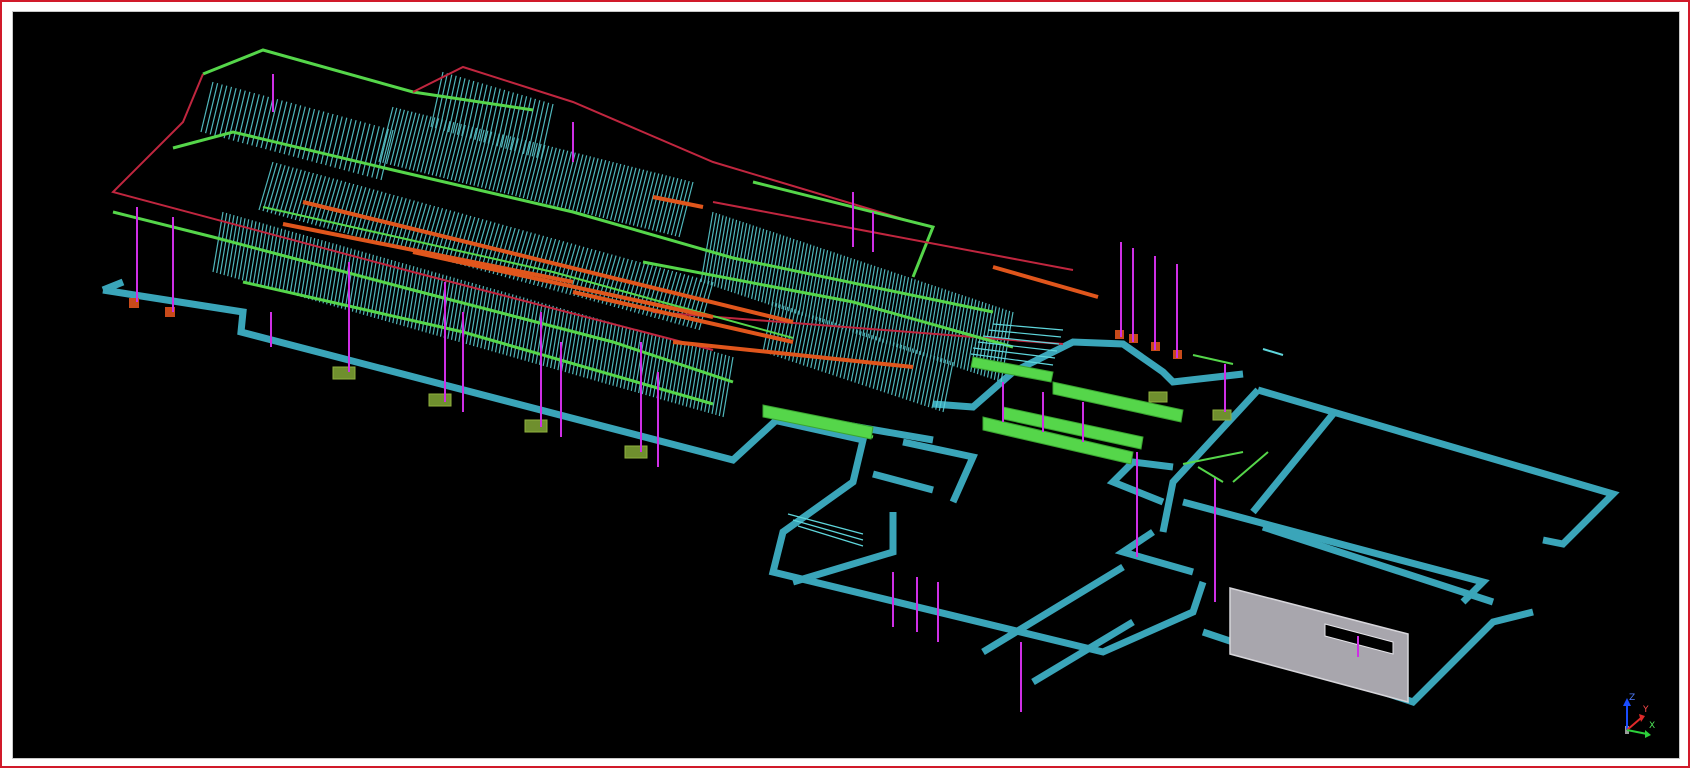 The width and height of the screenshot is (1690, 768). Describe the element at coordinates (583, 222) in the screenshot. I see `frame-mid-beam` at that location.